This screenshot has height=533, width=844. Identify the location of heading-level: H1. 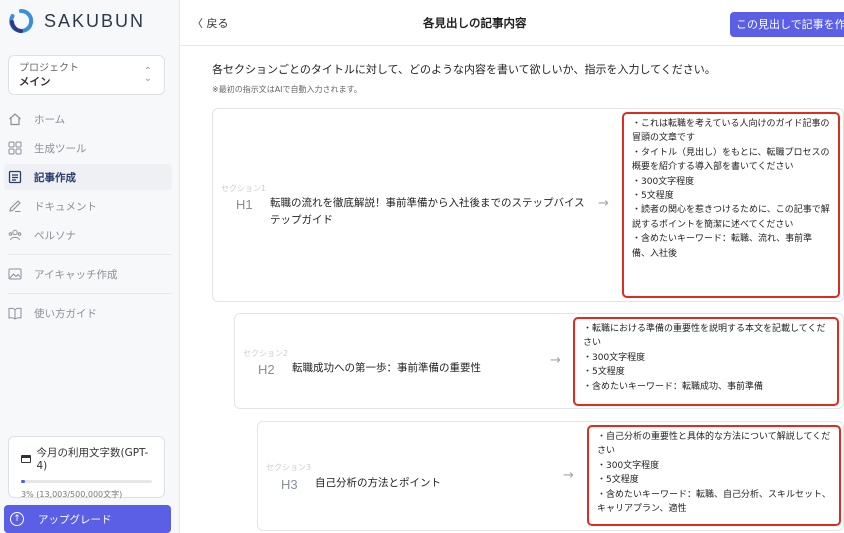
(244, 204).